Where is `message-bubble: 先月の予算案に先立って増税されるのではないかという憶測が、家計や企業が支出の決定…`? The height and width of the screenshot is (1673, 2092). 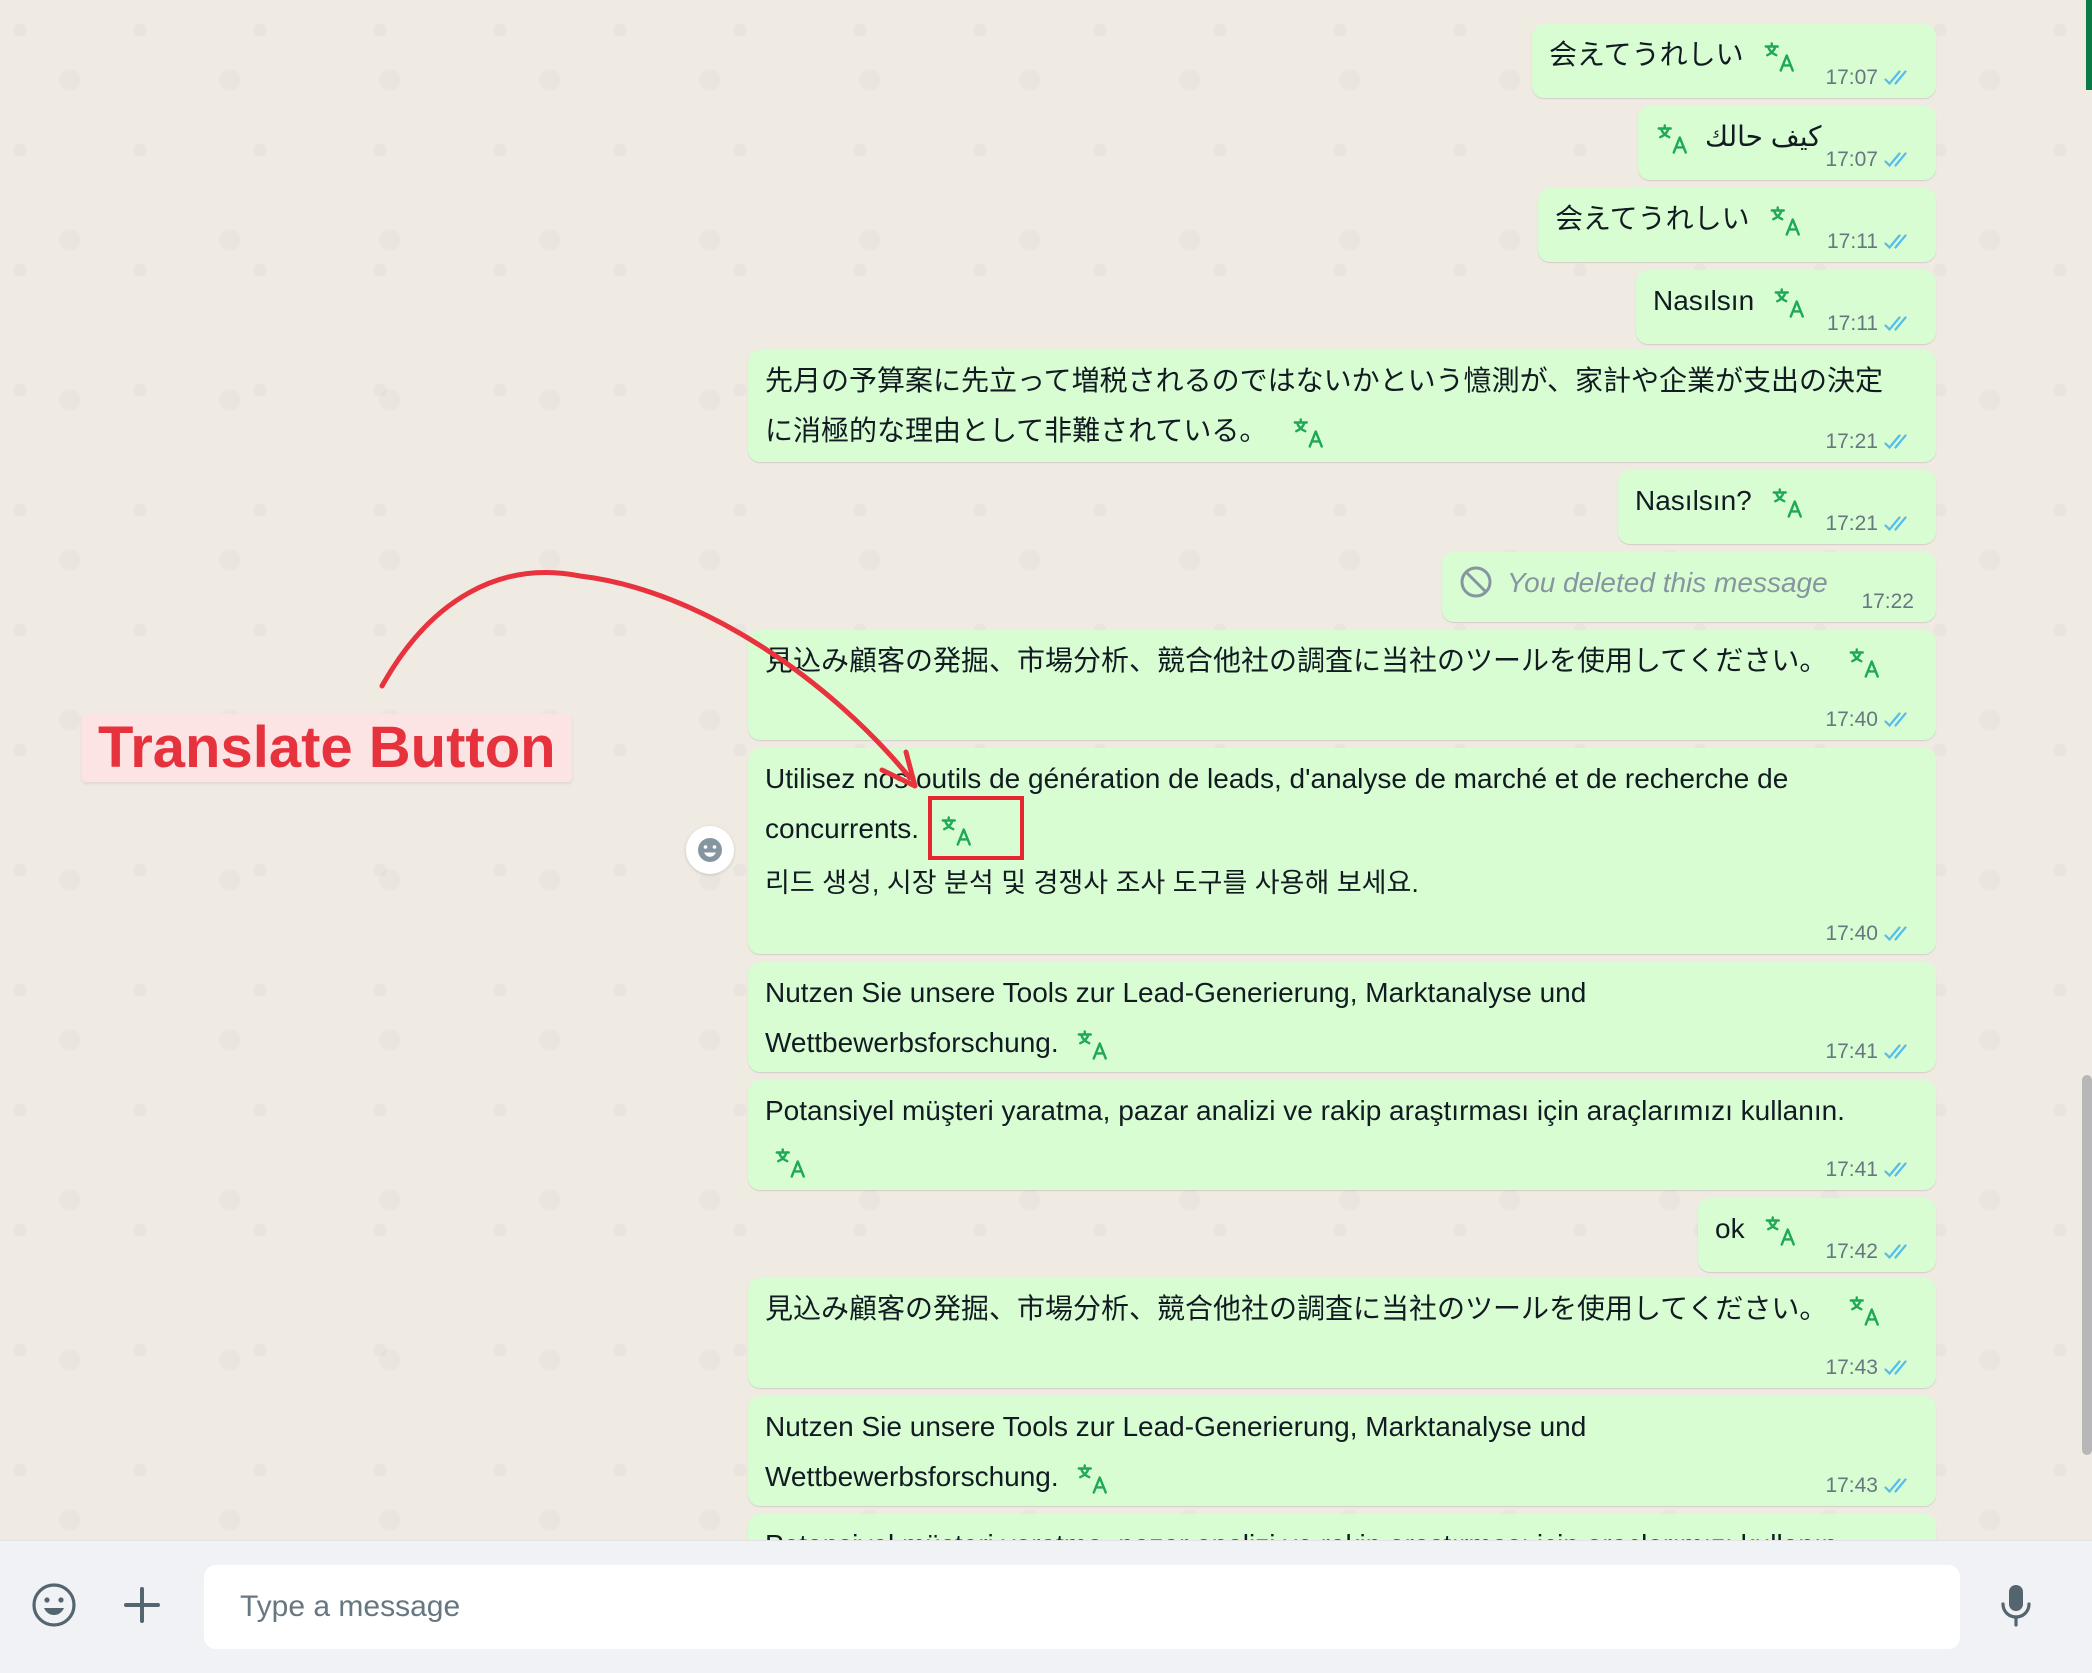 message-bubble: 先月の予算案に先立って増税されるのではないかという憶測が、家計や企業が支出の決定… is located at coordinates (1342, 406).